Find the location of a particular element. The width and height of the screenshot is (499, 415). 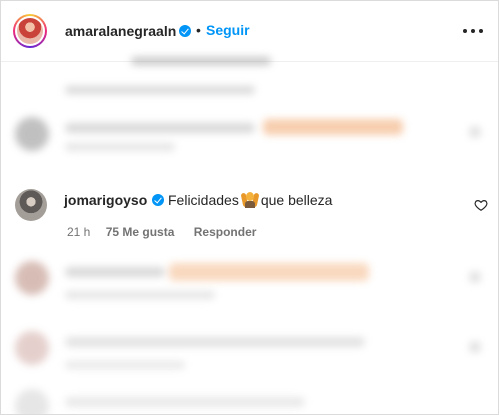

reply-button: Responder is located at coordinates (225, 232).